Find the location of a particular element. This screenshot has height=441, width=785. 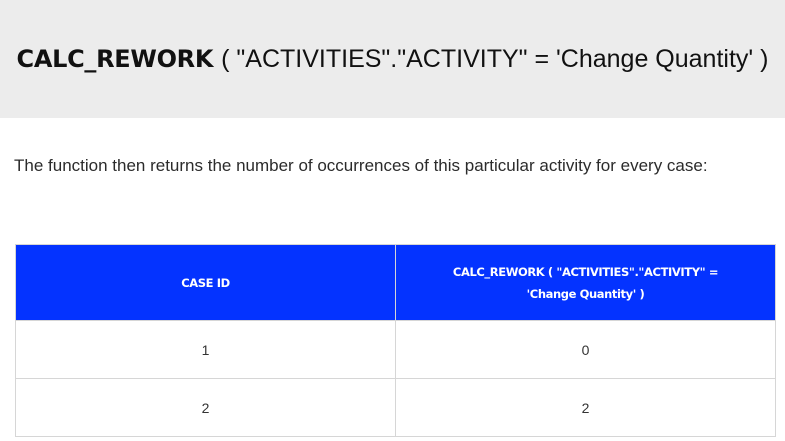

table-cell-case-id: 1 is located at coordinates (205, 349).